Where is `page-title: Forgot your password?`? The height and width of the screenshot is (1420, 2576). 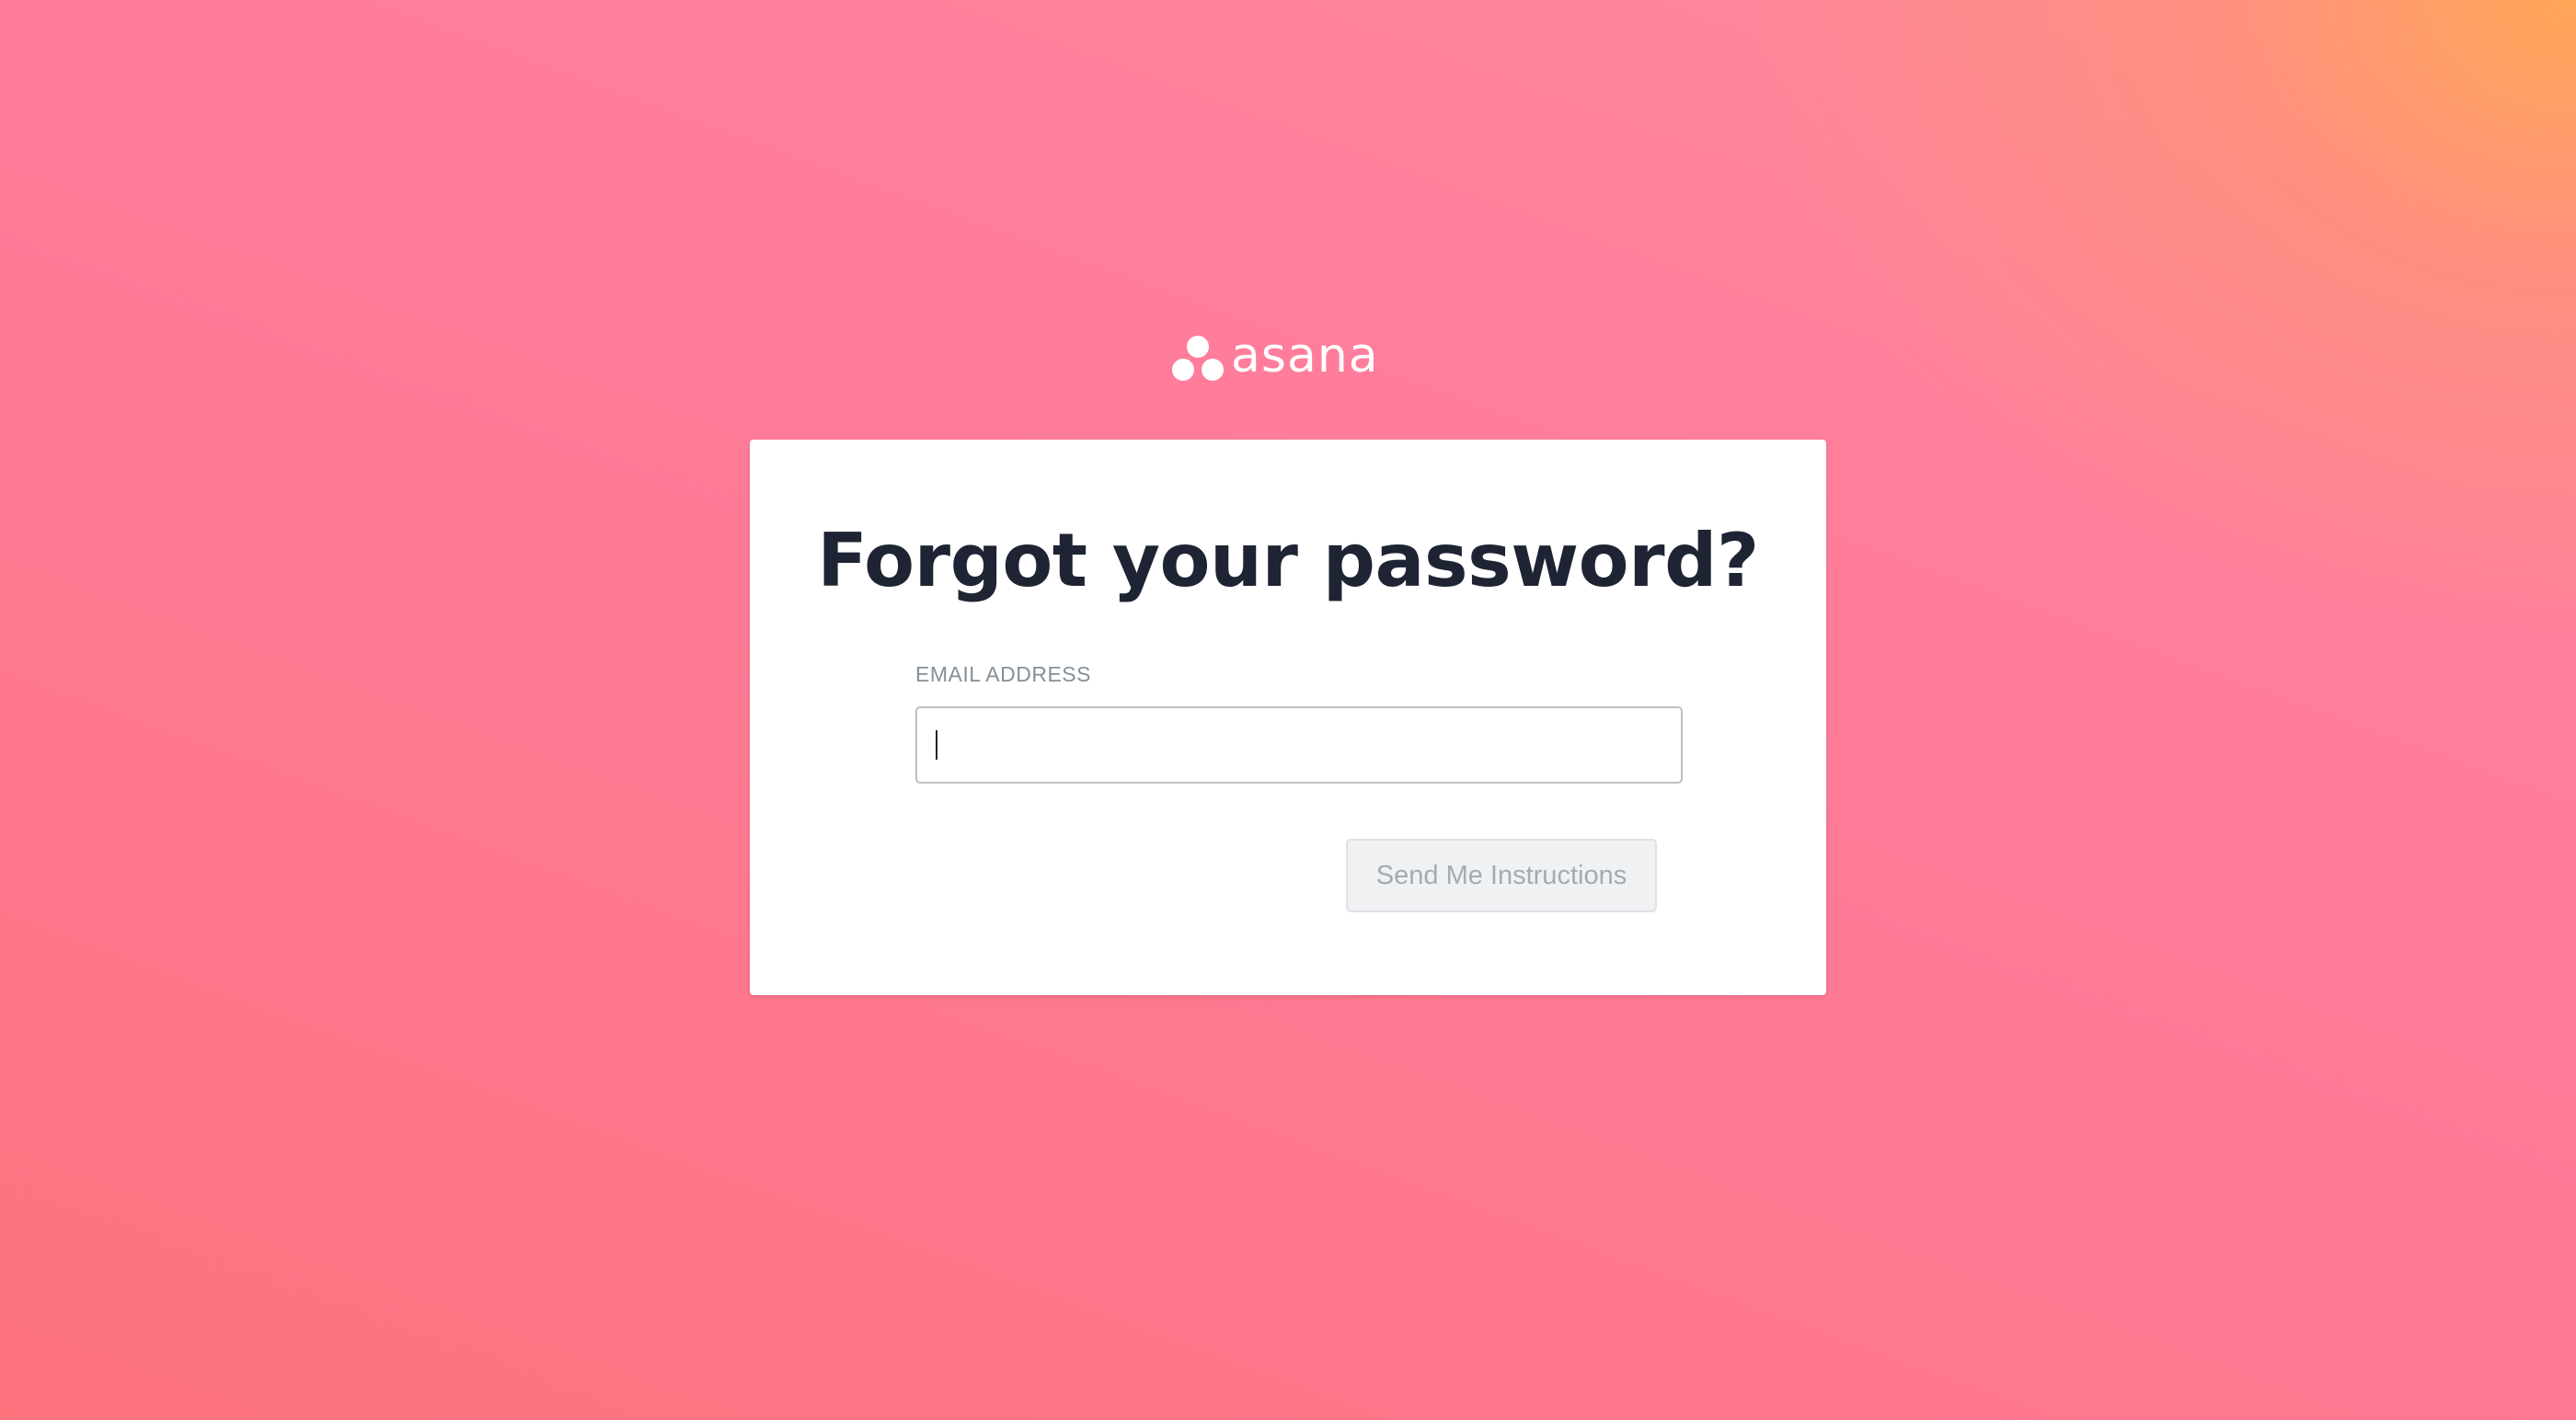 page-title: Forgot your password? is located at coordinates (1288, 561).